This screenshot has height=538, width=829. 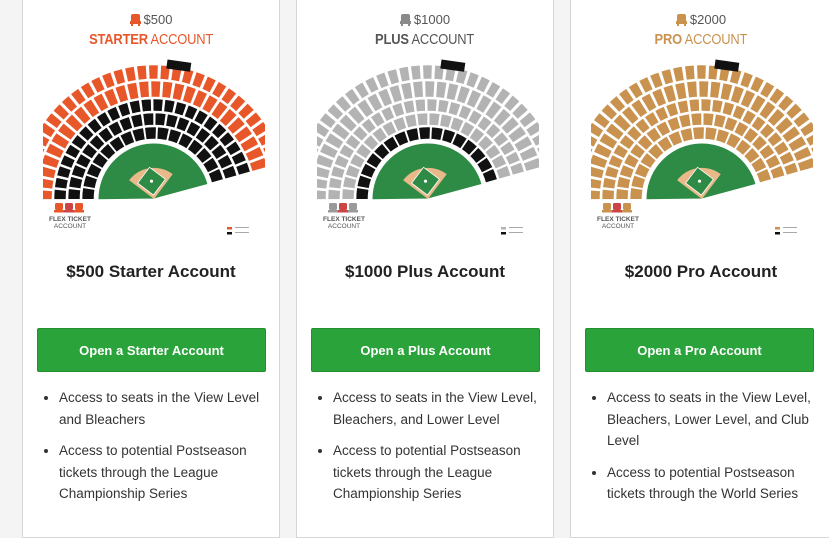 I want to click on price-badge: $500, so click(x=158, y=19).